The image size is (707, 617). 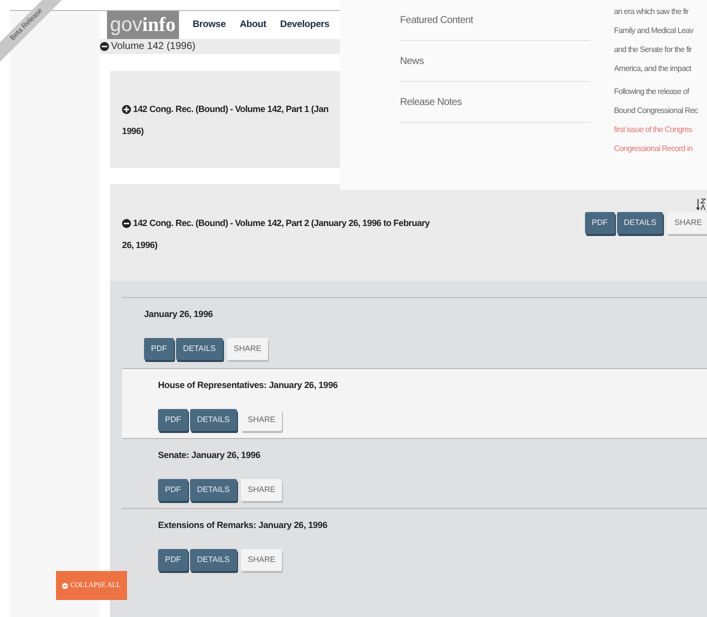 I want to click on menu-item: News, so click(x=495, y=61).